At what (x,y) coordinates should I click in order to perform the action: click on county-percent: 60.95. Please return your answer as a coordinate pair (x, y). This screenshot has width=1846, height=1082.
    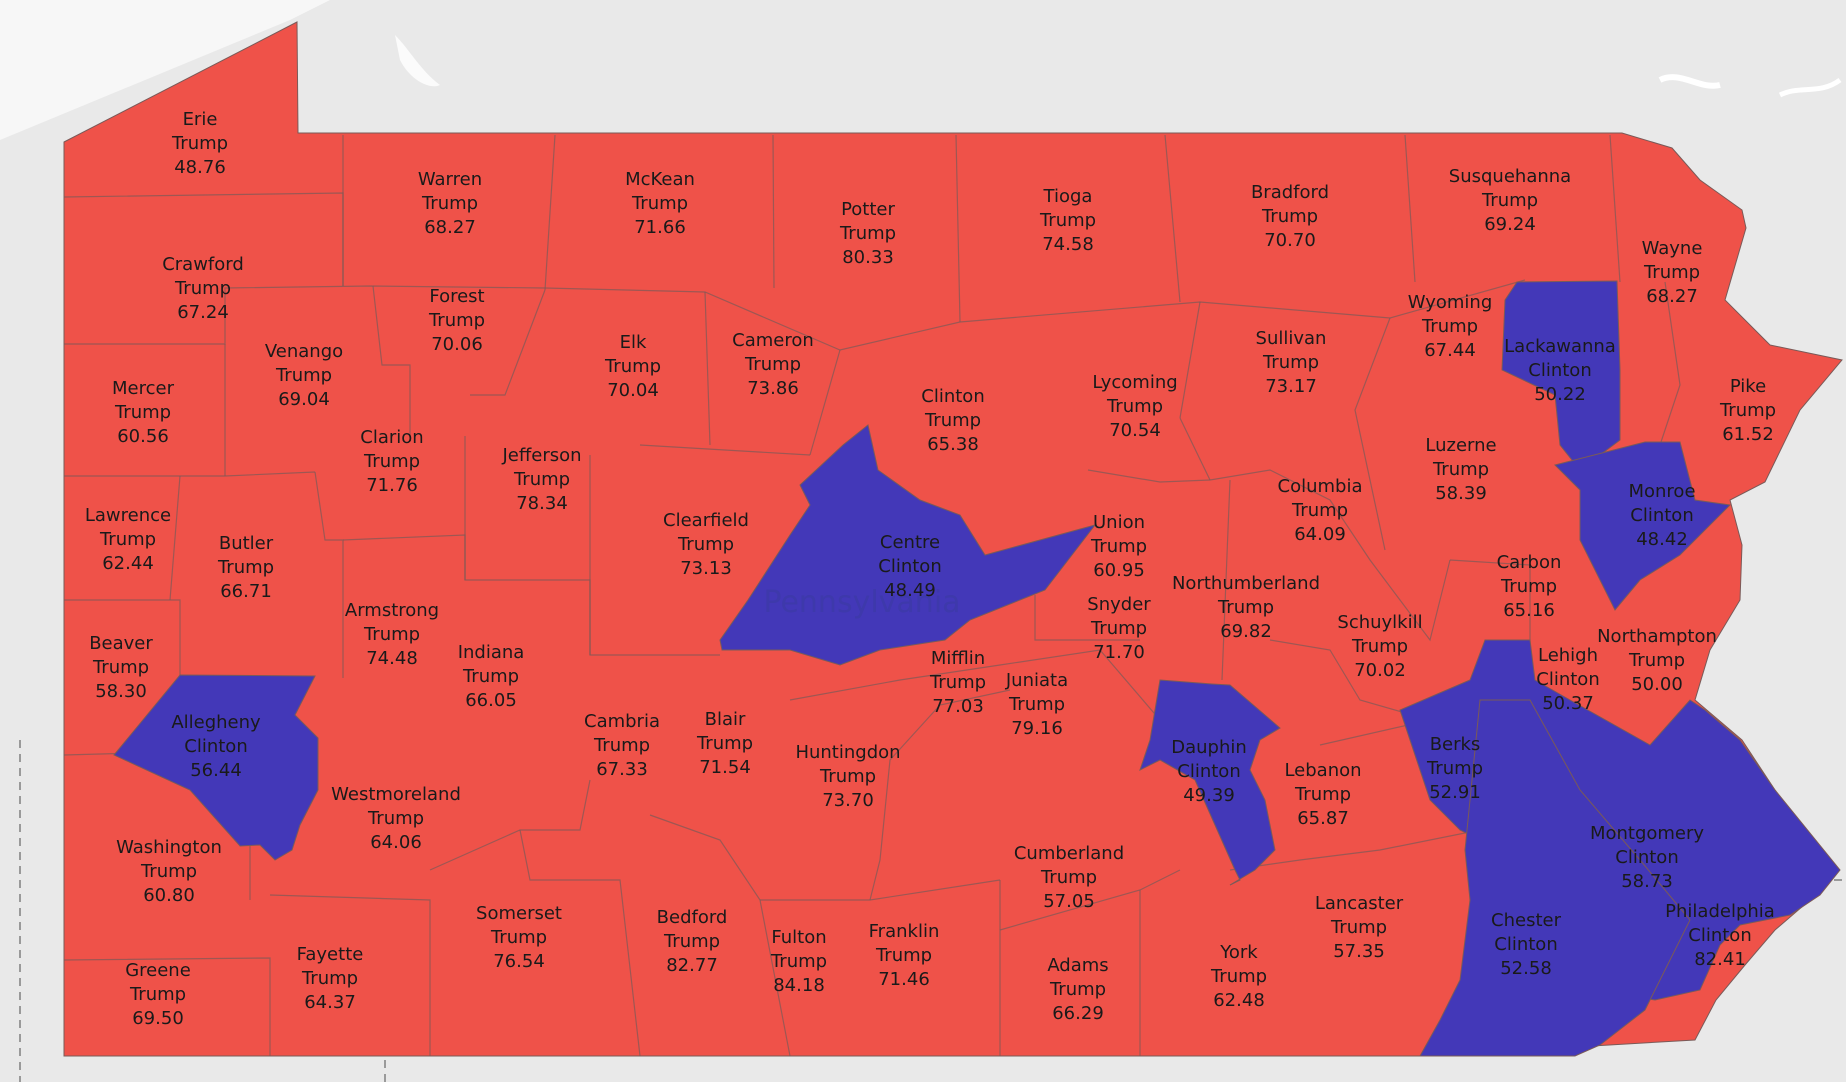
    Looking at the image, I should click on (1119, 570).